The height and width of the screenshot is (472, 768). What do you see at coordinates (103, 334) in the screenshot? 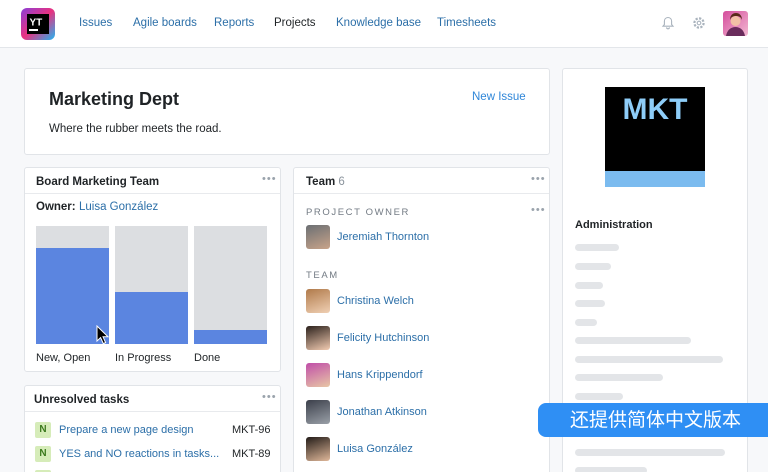
I see `mouse-cursor-icon` at bounding box center [103, 334].